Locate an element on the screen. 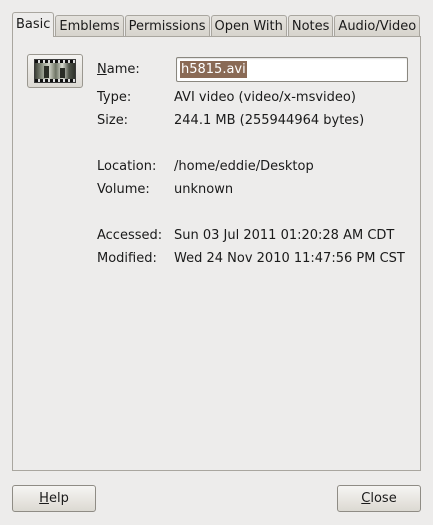  video-thumbnail-icon is located at coordinates (55, 71).